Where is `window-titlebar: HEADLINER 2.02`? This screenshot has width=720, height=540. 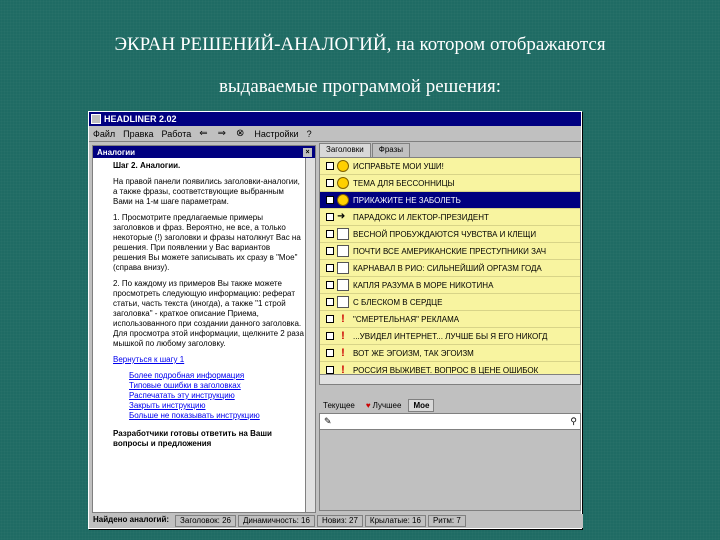 window-titlebar: HEADLINER 2.02 is located at coordinates (335, 119).